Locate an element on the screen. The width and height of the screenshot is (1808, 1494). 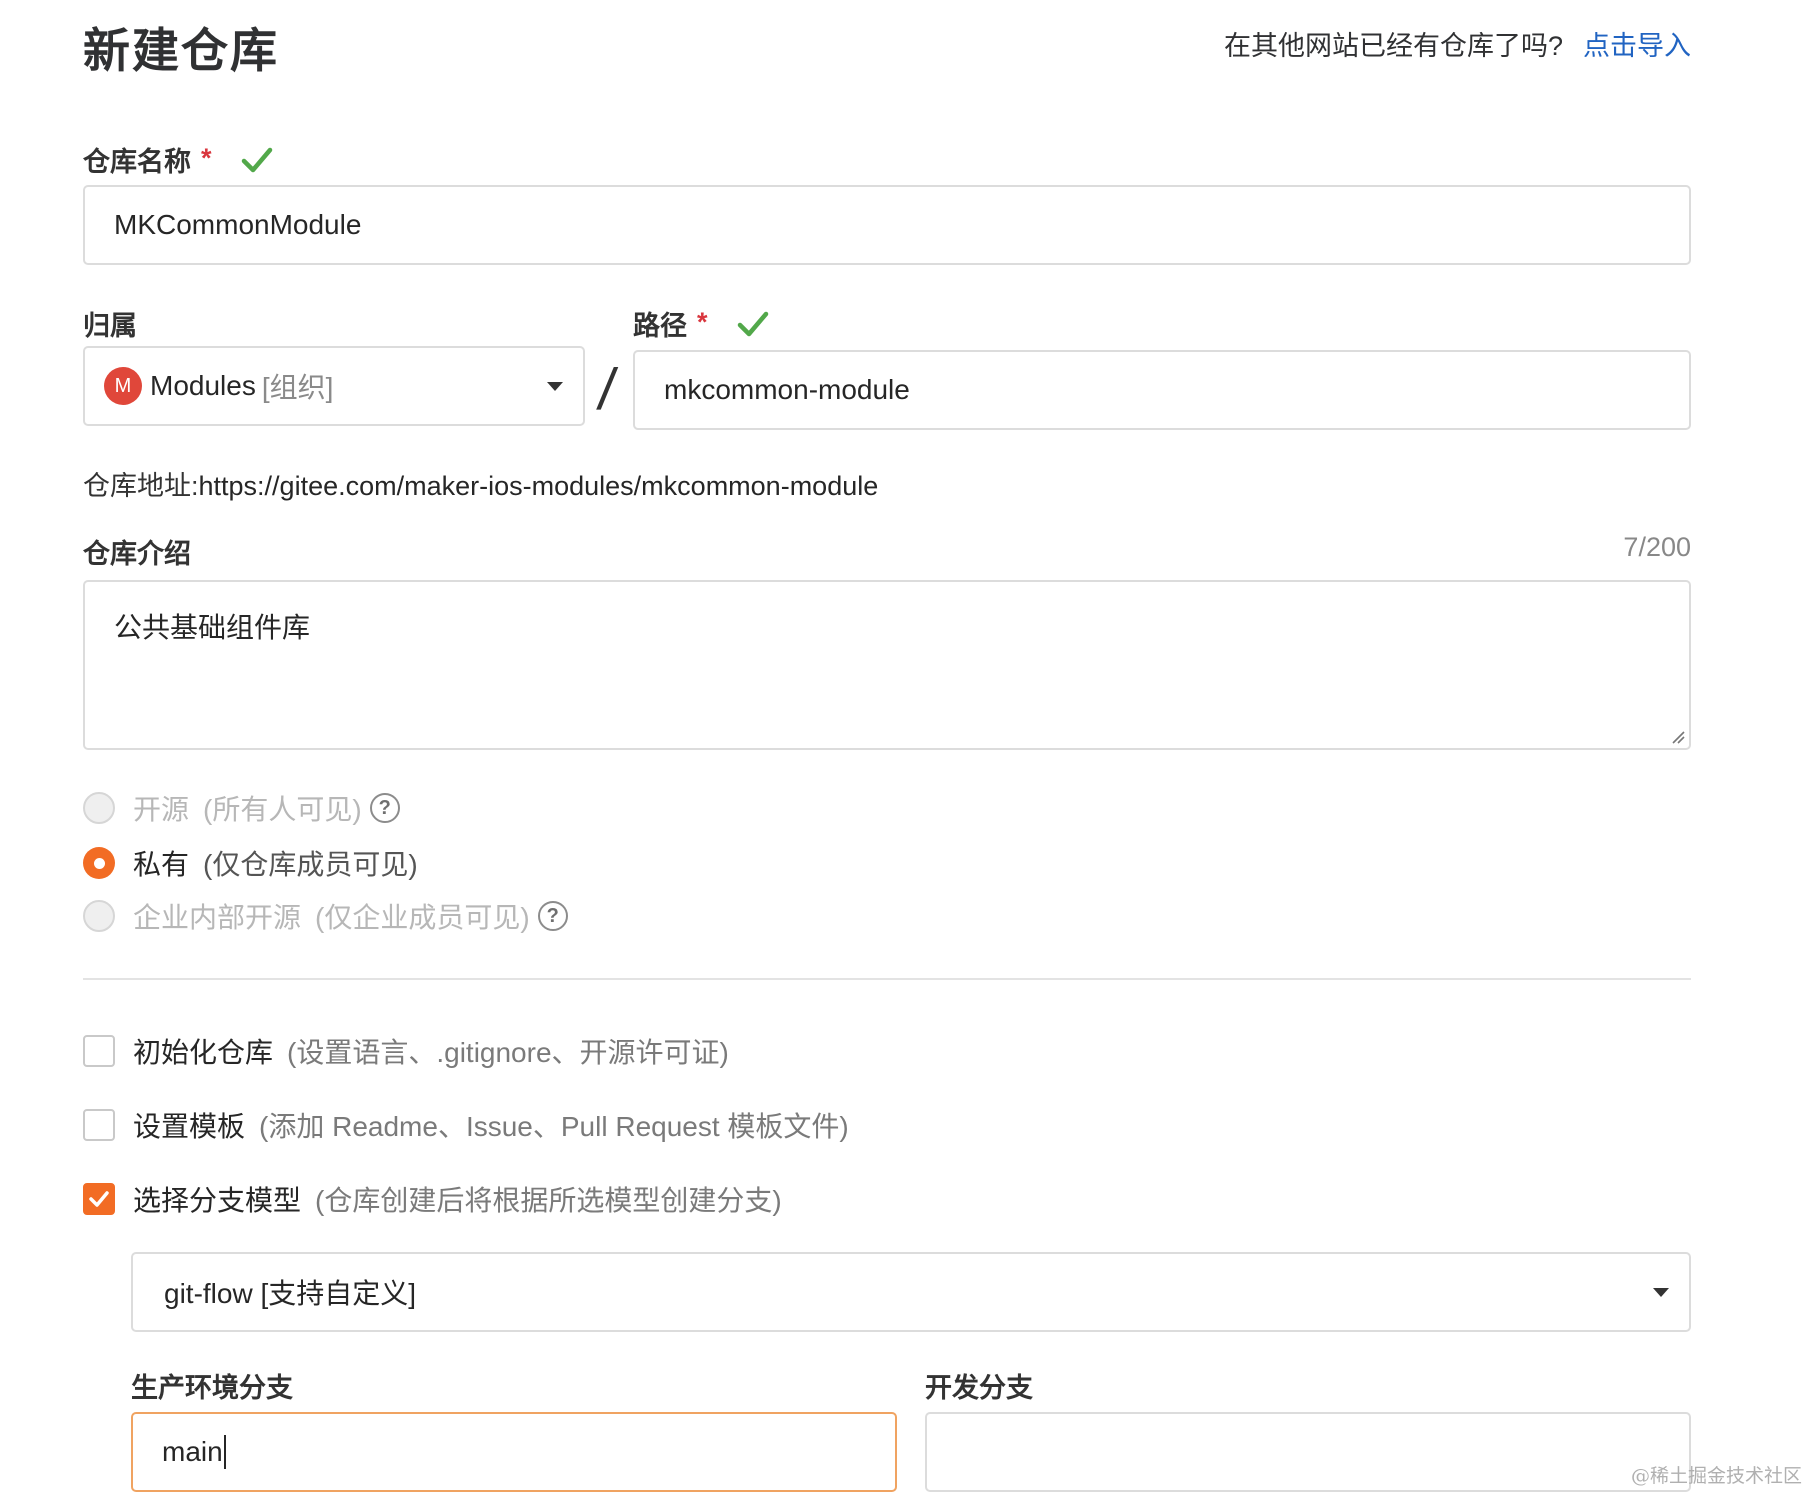
owner-org-tag: [组织] is located at coordinates (297, 387).